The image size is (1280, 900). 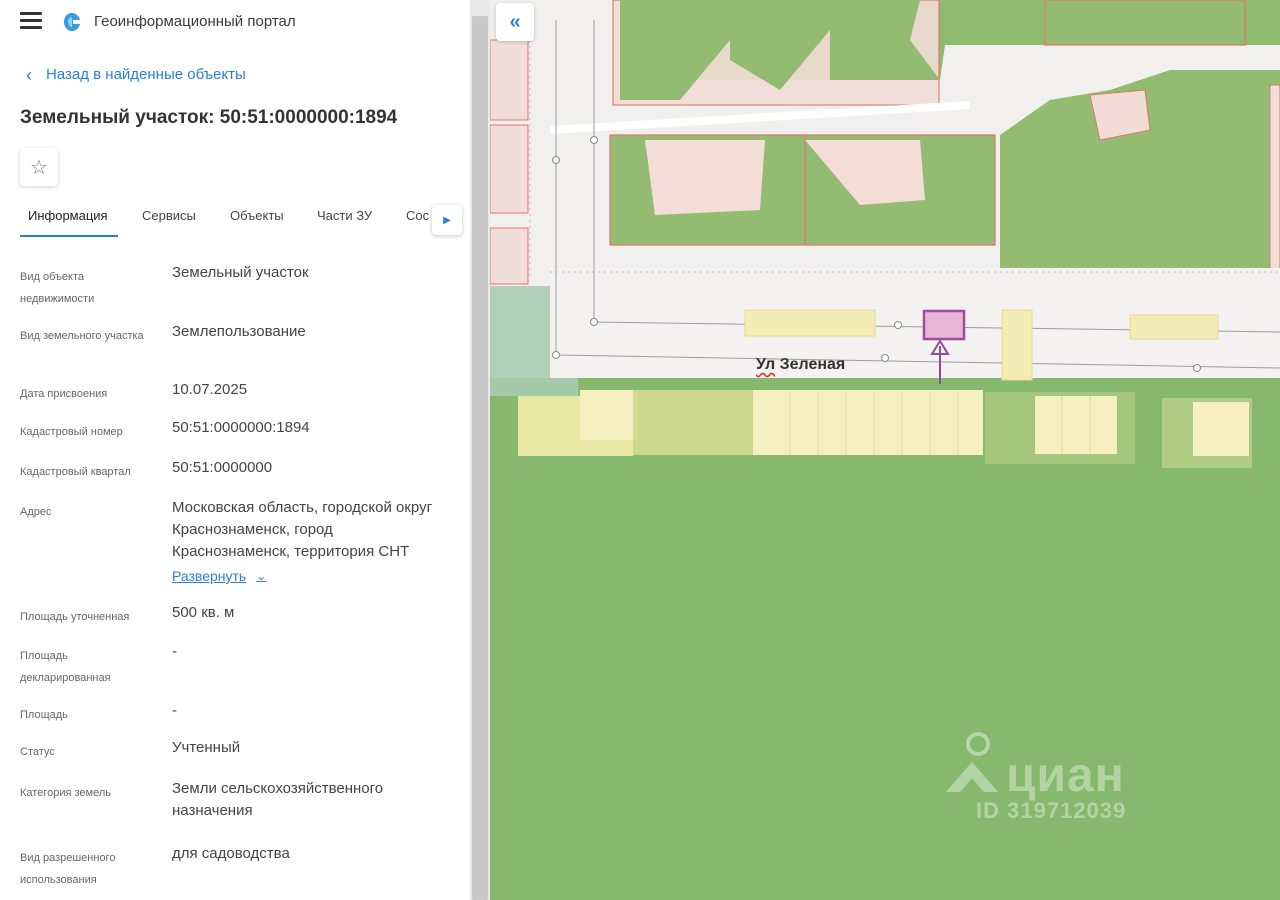 I want to click on back-link-label: Назад в найденные объекты, so click(x=146, y=74).